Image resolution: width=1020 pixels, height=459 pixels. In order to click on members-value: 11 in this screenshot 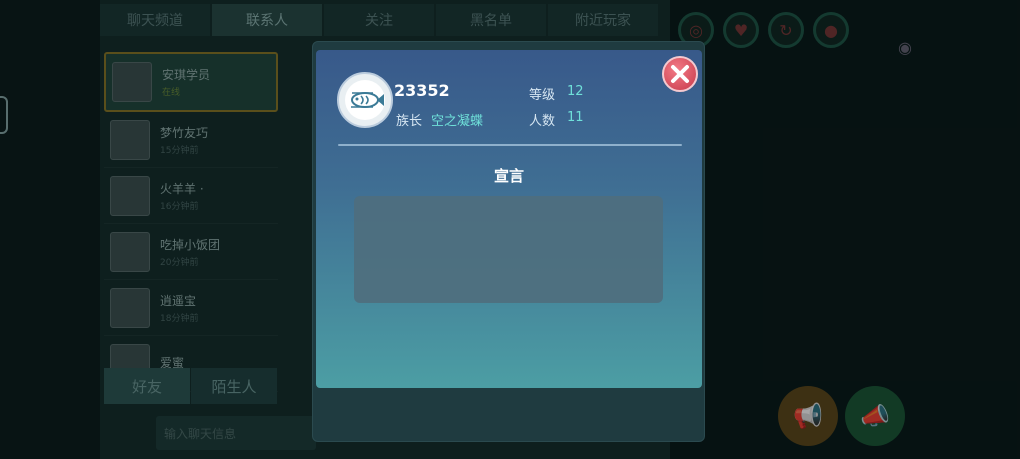, I will do `click(575, 117)`.